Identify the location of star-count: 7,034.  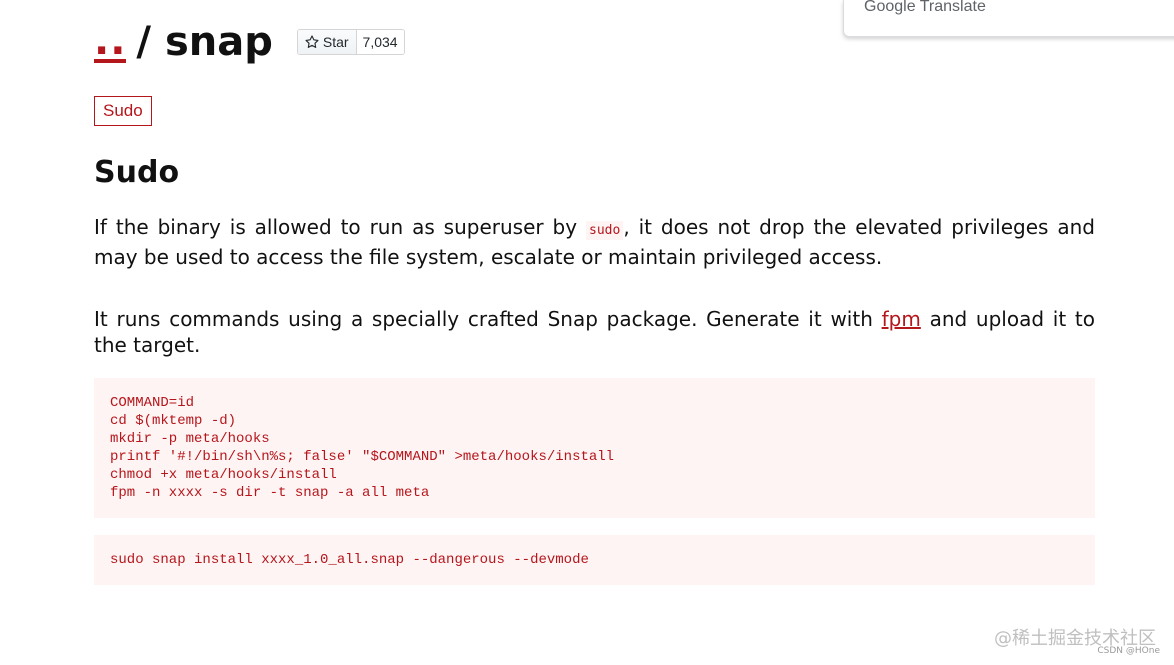
(380, 42).